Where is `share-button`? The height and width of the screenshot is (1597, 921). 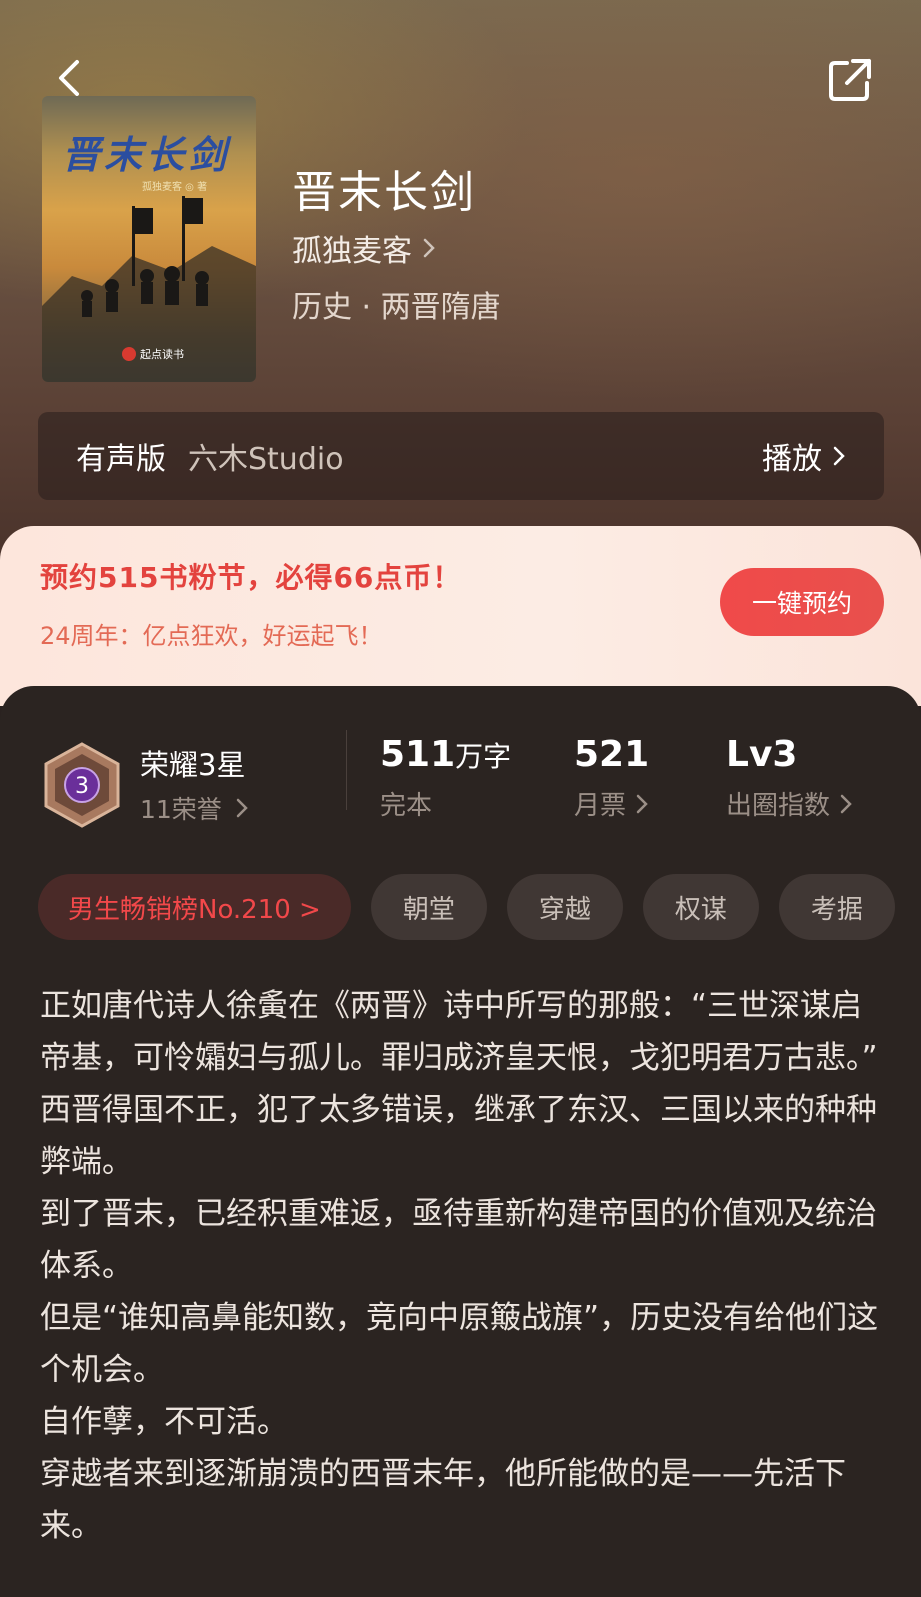
share-button is located at coordinates (850, 80).